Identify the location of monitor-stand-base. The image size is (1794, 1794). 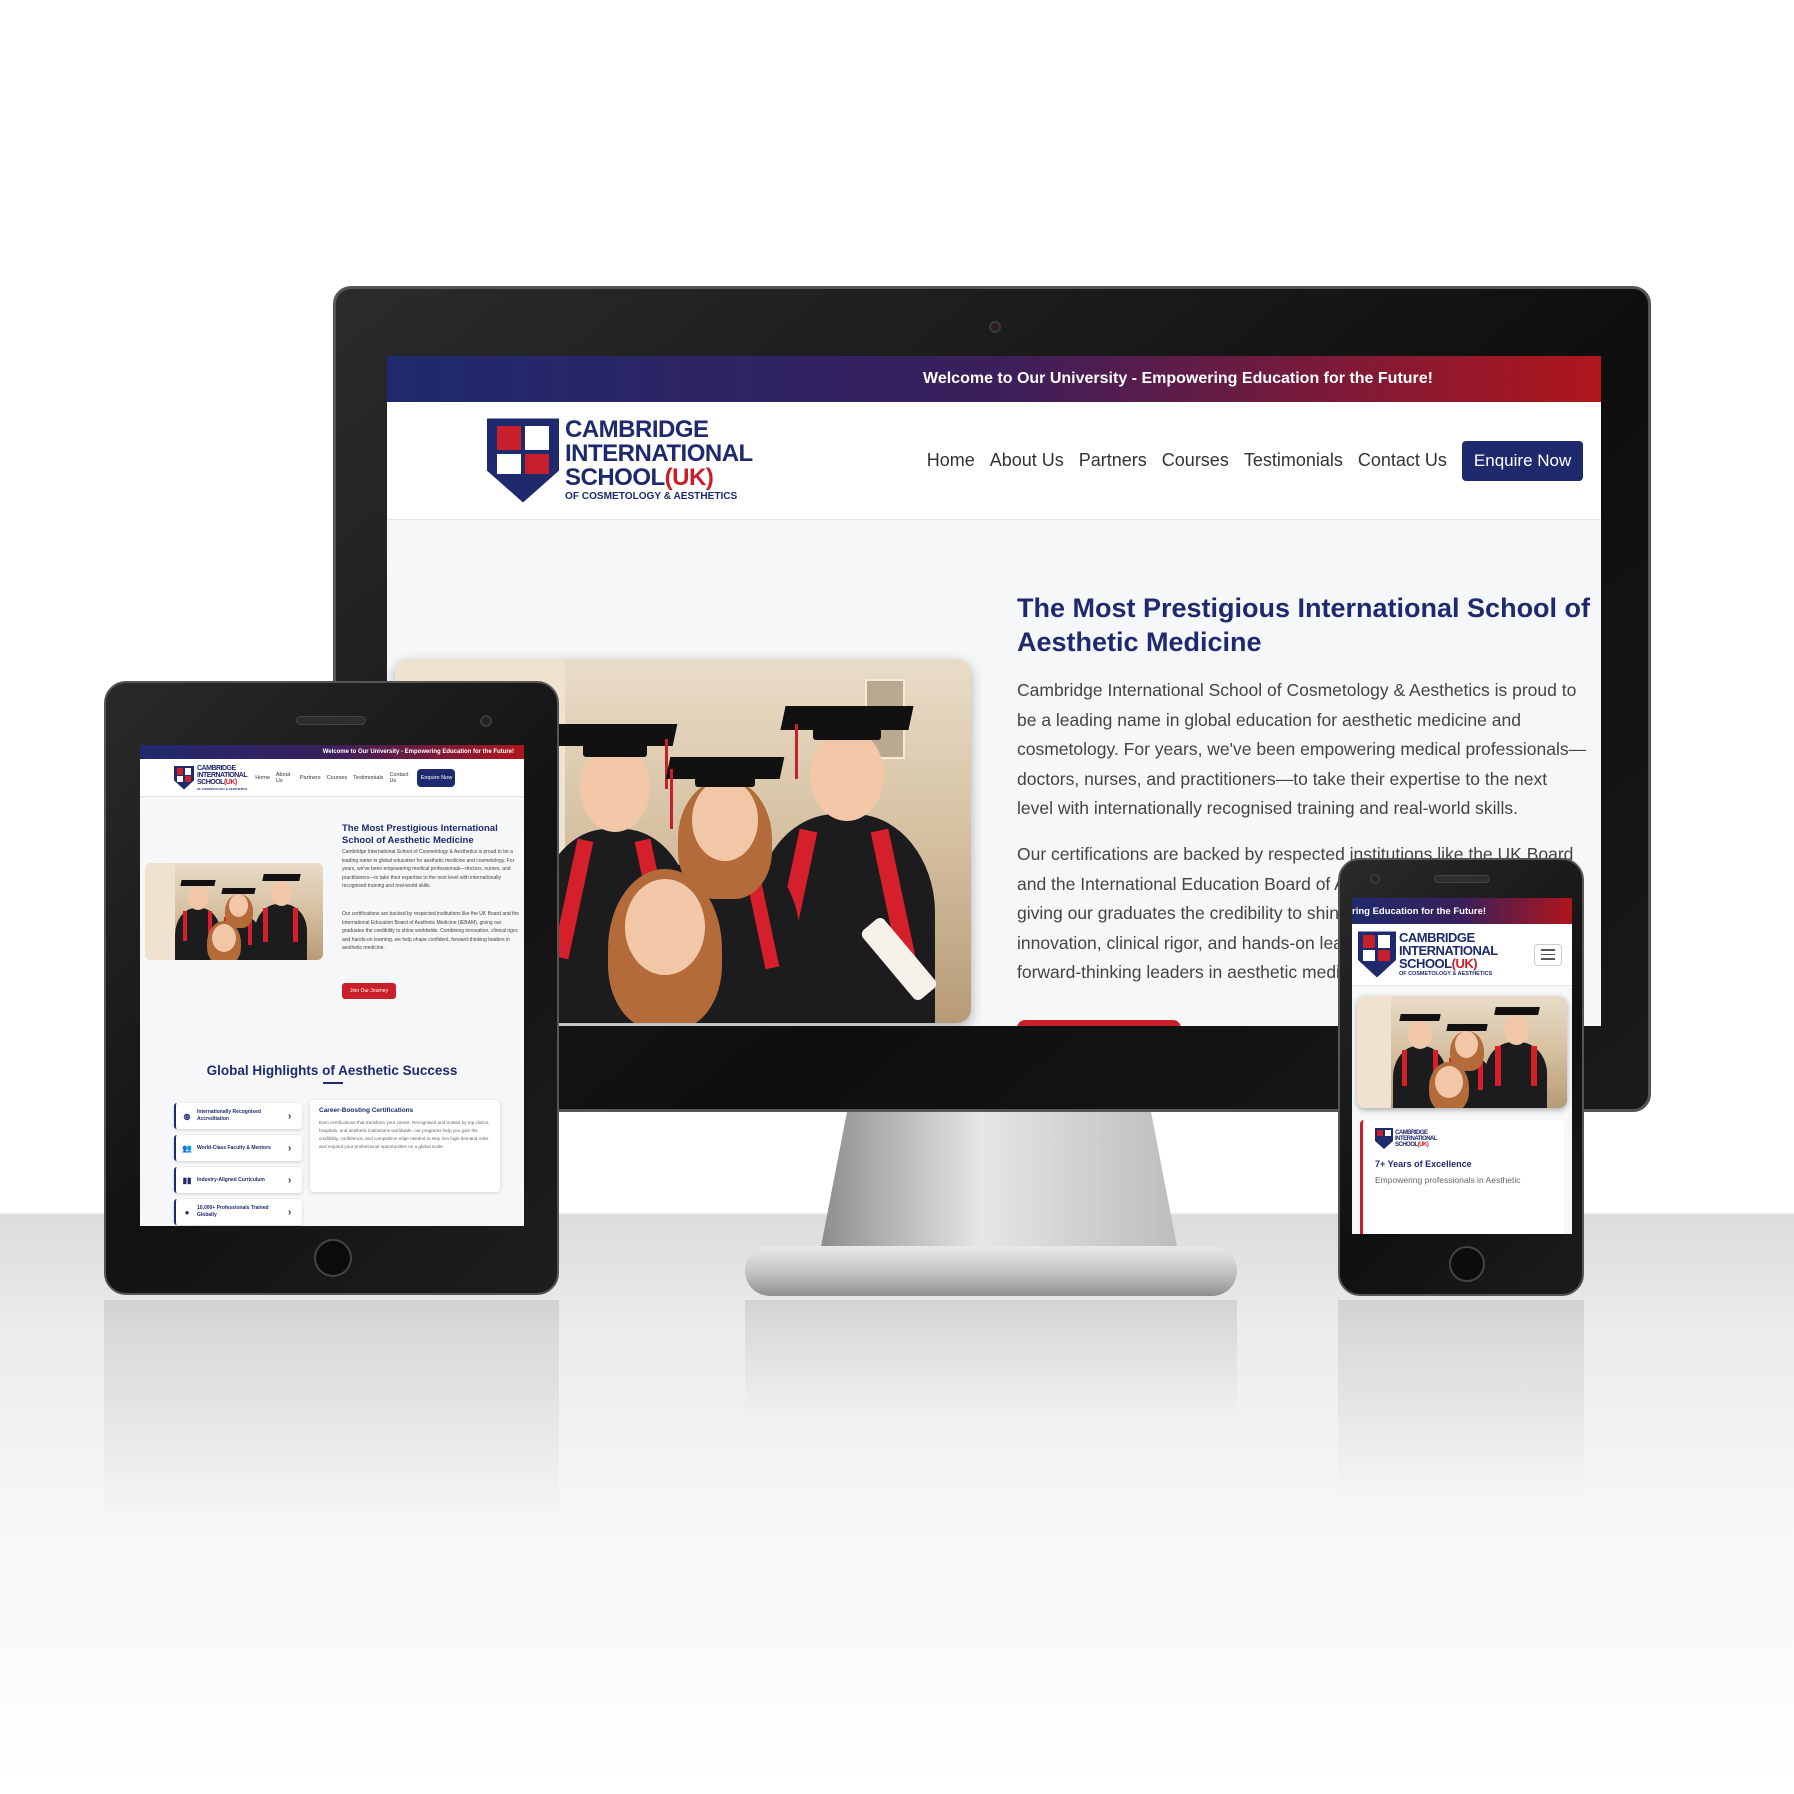
(991, 1271).